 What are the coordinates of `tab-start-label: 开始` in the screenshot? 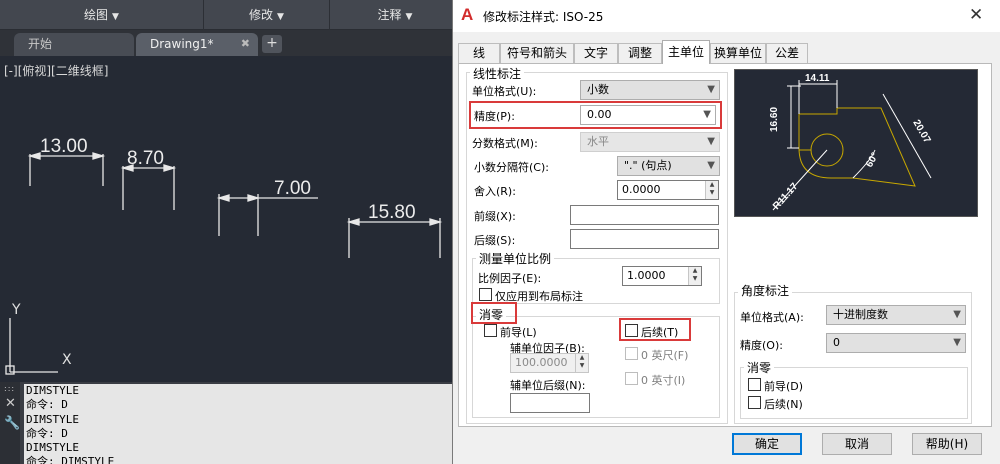 It's located at (40, 44).